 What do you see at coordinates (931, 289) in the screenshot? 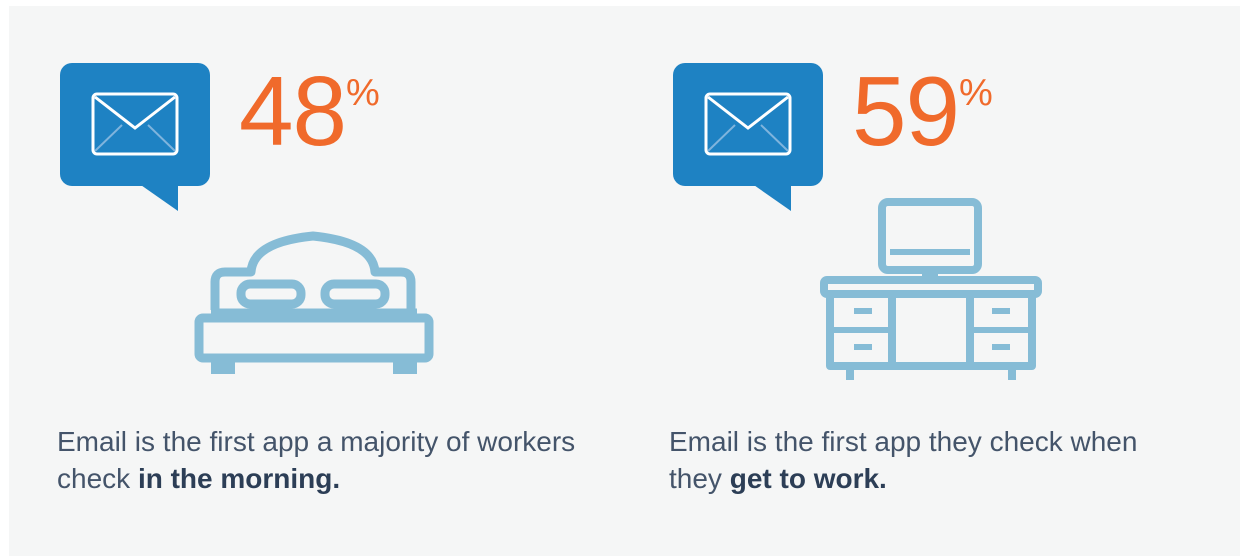
I see `desk-computer-icon` at bounding box center [931, 289].